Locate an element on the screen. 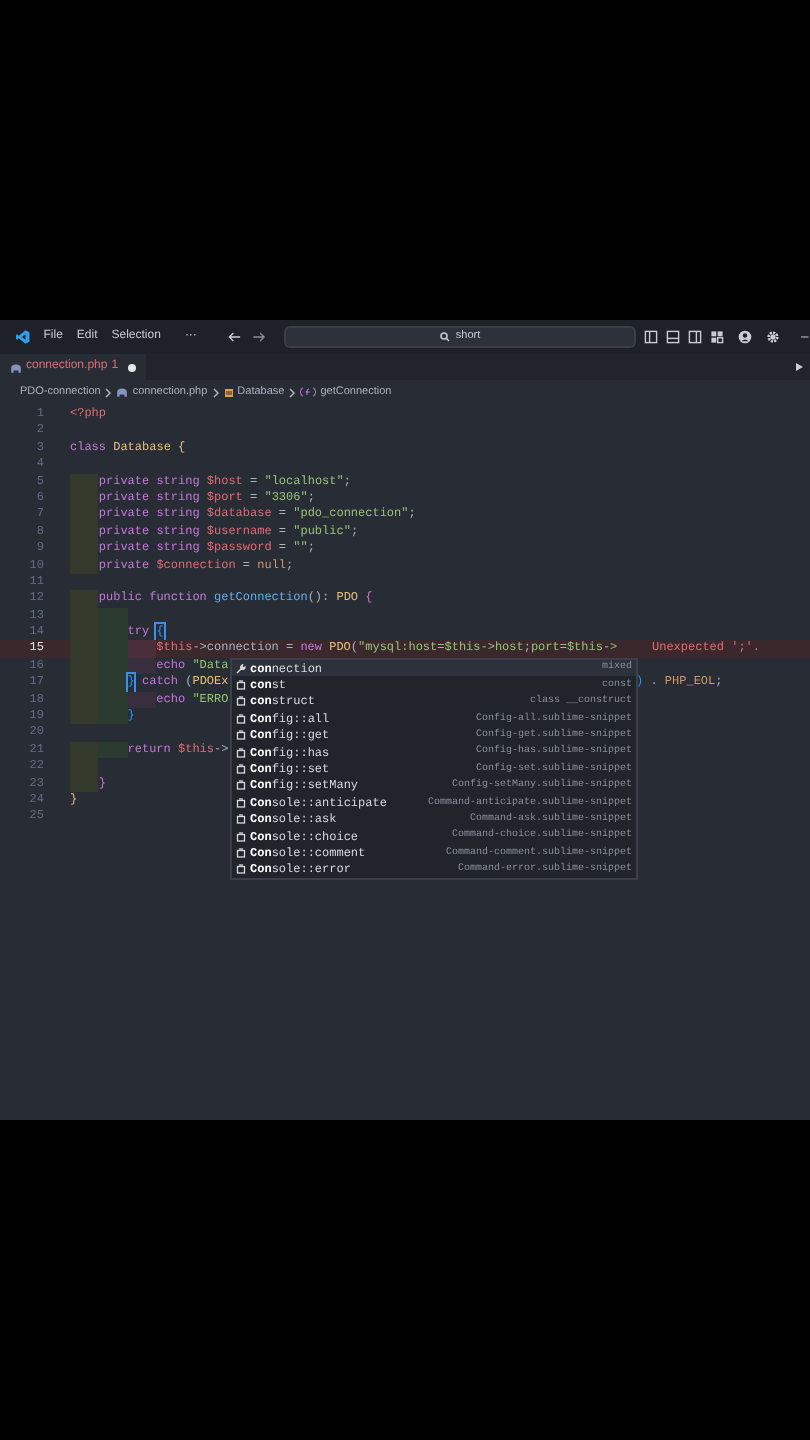 Image resolution: width=810 pixels, height=1440 pixels. sidebar-layout-icon is located at coordinates (651, 337).